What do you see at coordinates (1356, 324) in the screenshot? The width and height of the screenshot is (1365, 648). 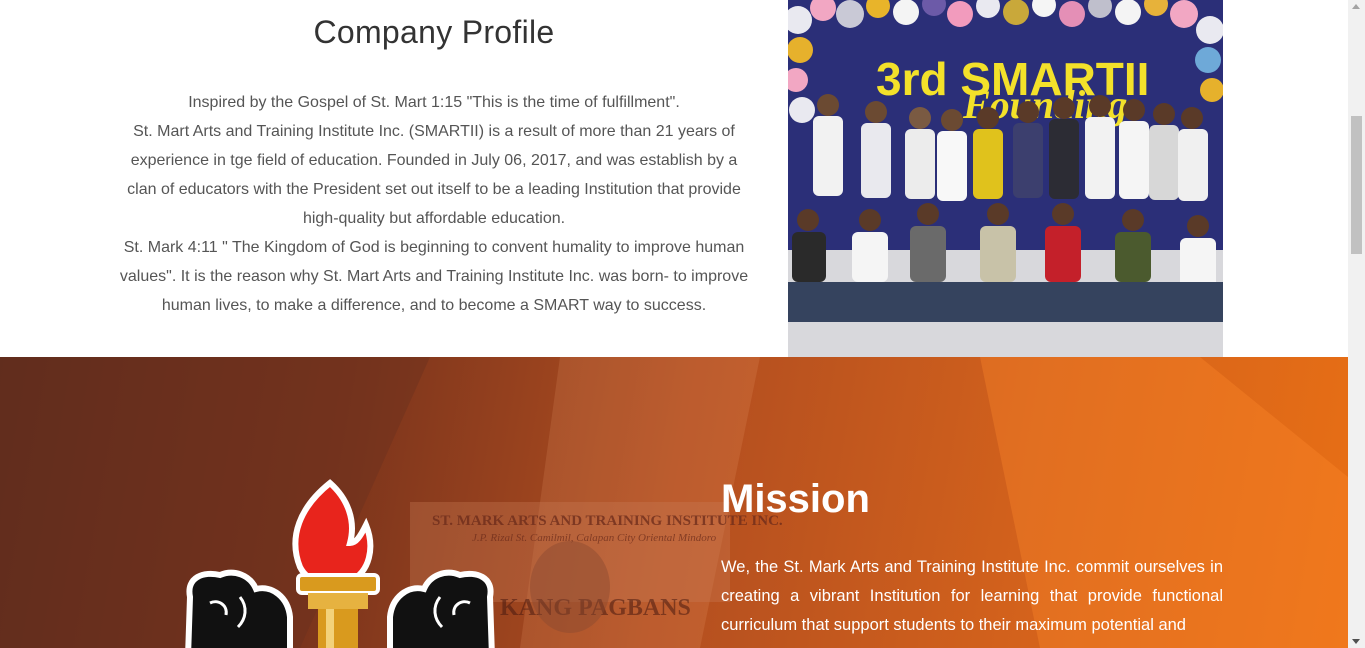 I see `page-scrollbar` at bounding box center [1356, 324].